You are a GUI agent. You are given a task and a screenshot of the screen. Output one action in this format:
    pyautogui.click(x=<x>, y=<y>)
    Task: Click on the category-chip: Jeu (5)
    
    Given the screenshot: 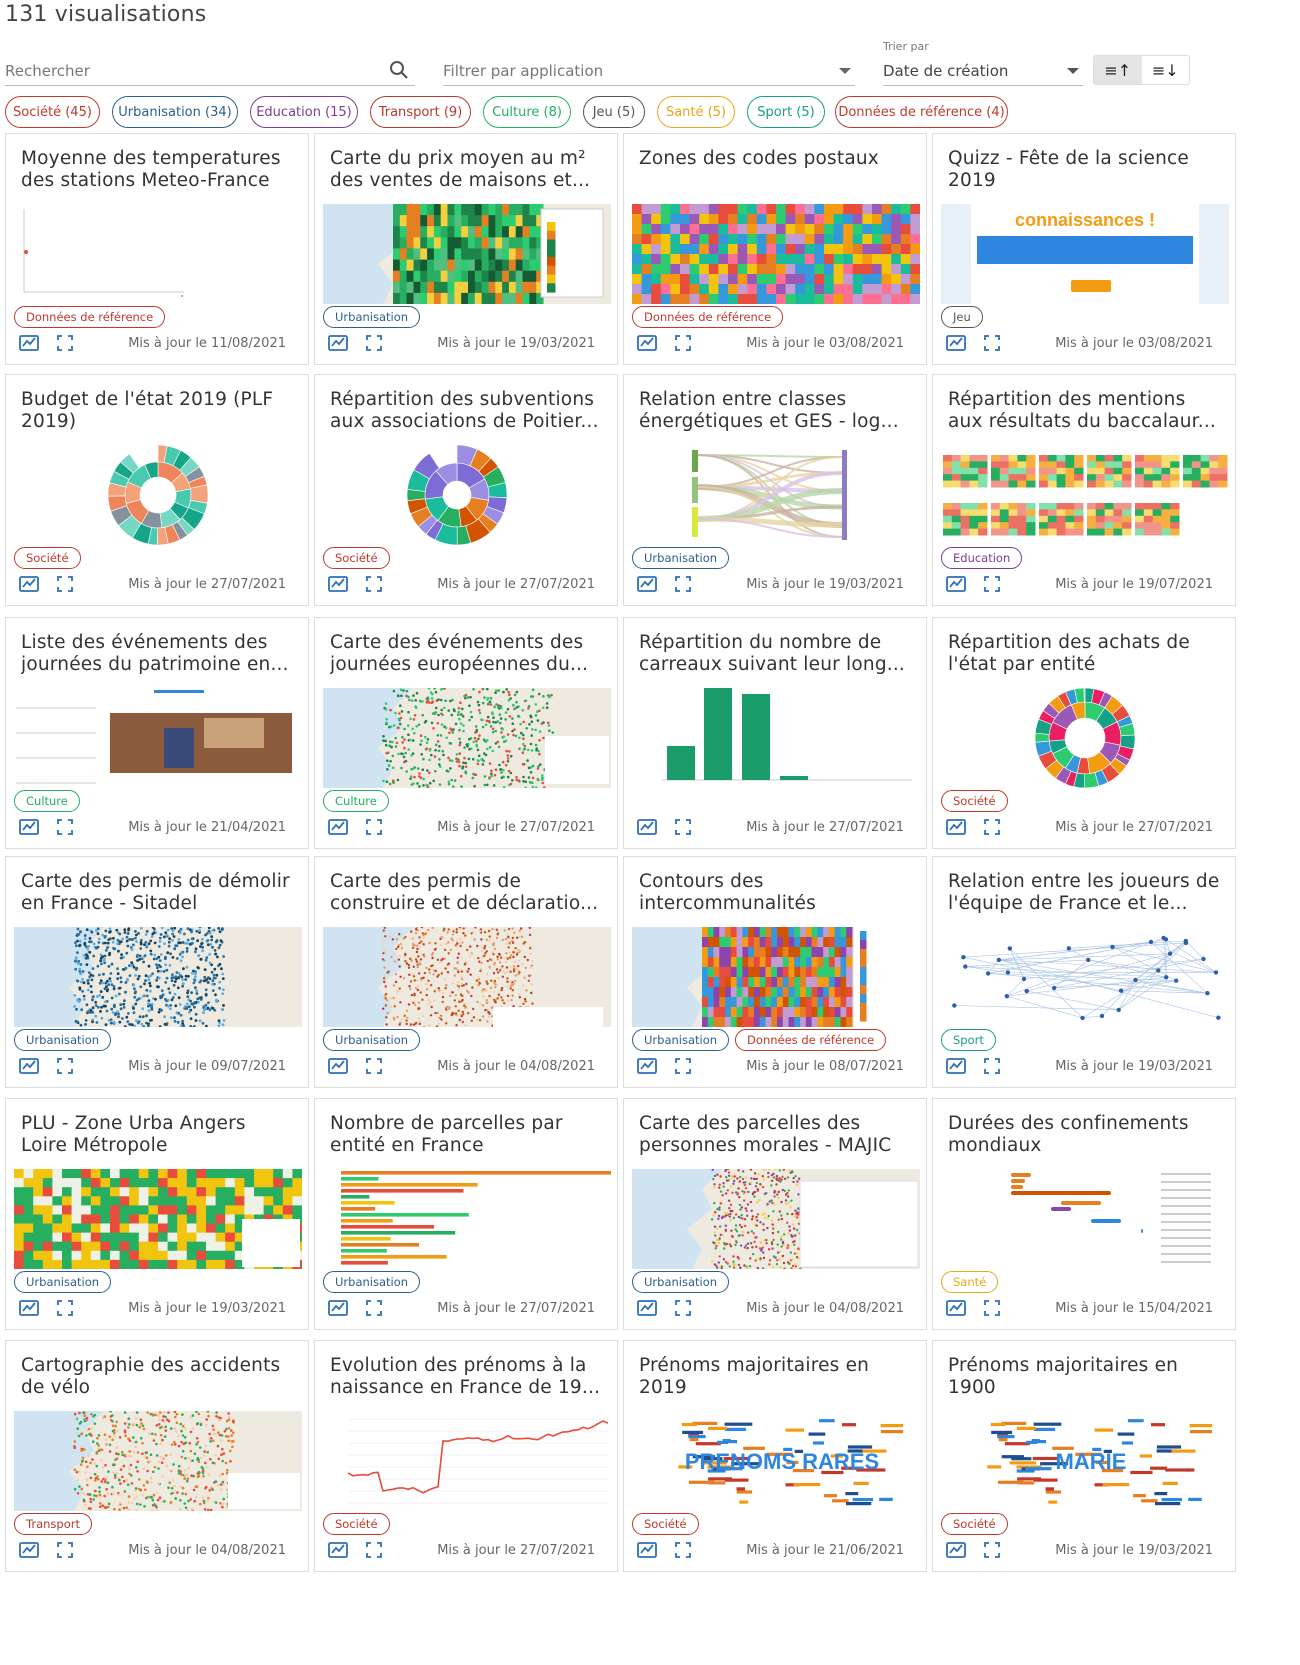 What is the action you would take?
    pyautogui.click(x=614, y=112)
    